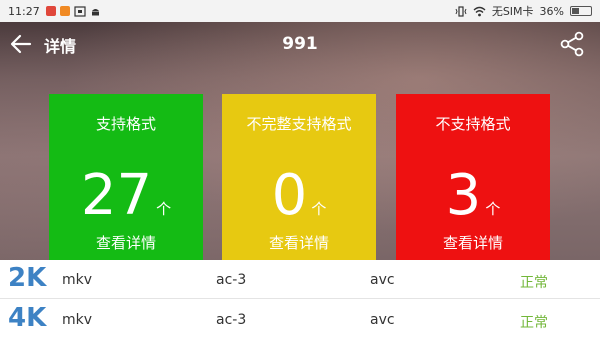 Image resolution: width=600 pixels, height=338 pixels. I want to click on card-count-wrap: 3个, so click(473, 202).